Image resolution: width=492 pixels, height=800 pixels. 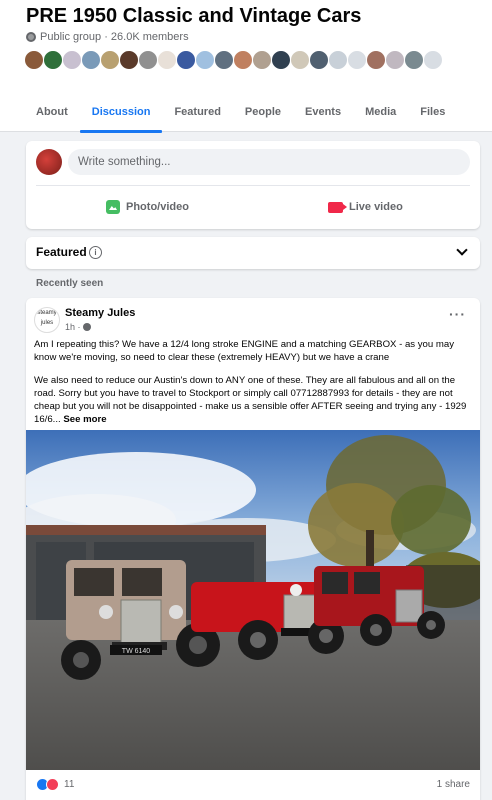 What do you see at coordinates (70, 283) in the screenshot?
I see `recently-seen-label: Recently seen` at bounding box center [70, 283].